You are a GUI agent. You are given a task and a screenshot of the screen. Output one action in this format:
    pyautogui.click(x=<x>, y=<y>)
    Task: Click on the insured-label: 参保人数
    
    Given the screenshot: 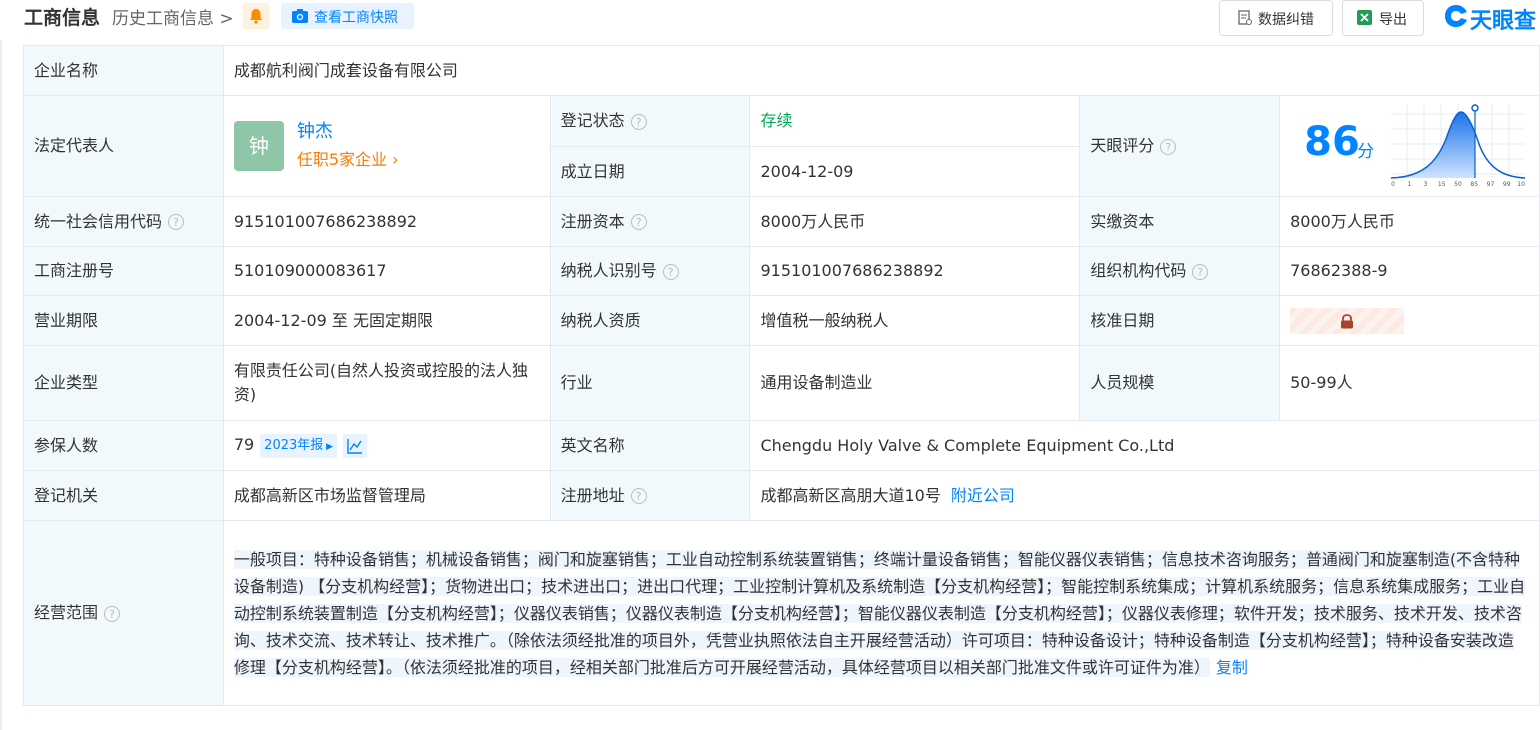 What is the action you would take?
    pyautogui.click(x=123, y=445)
    